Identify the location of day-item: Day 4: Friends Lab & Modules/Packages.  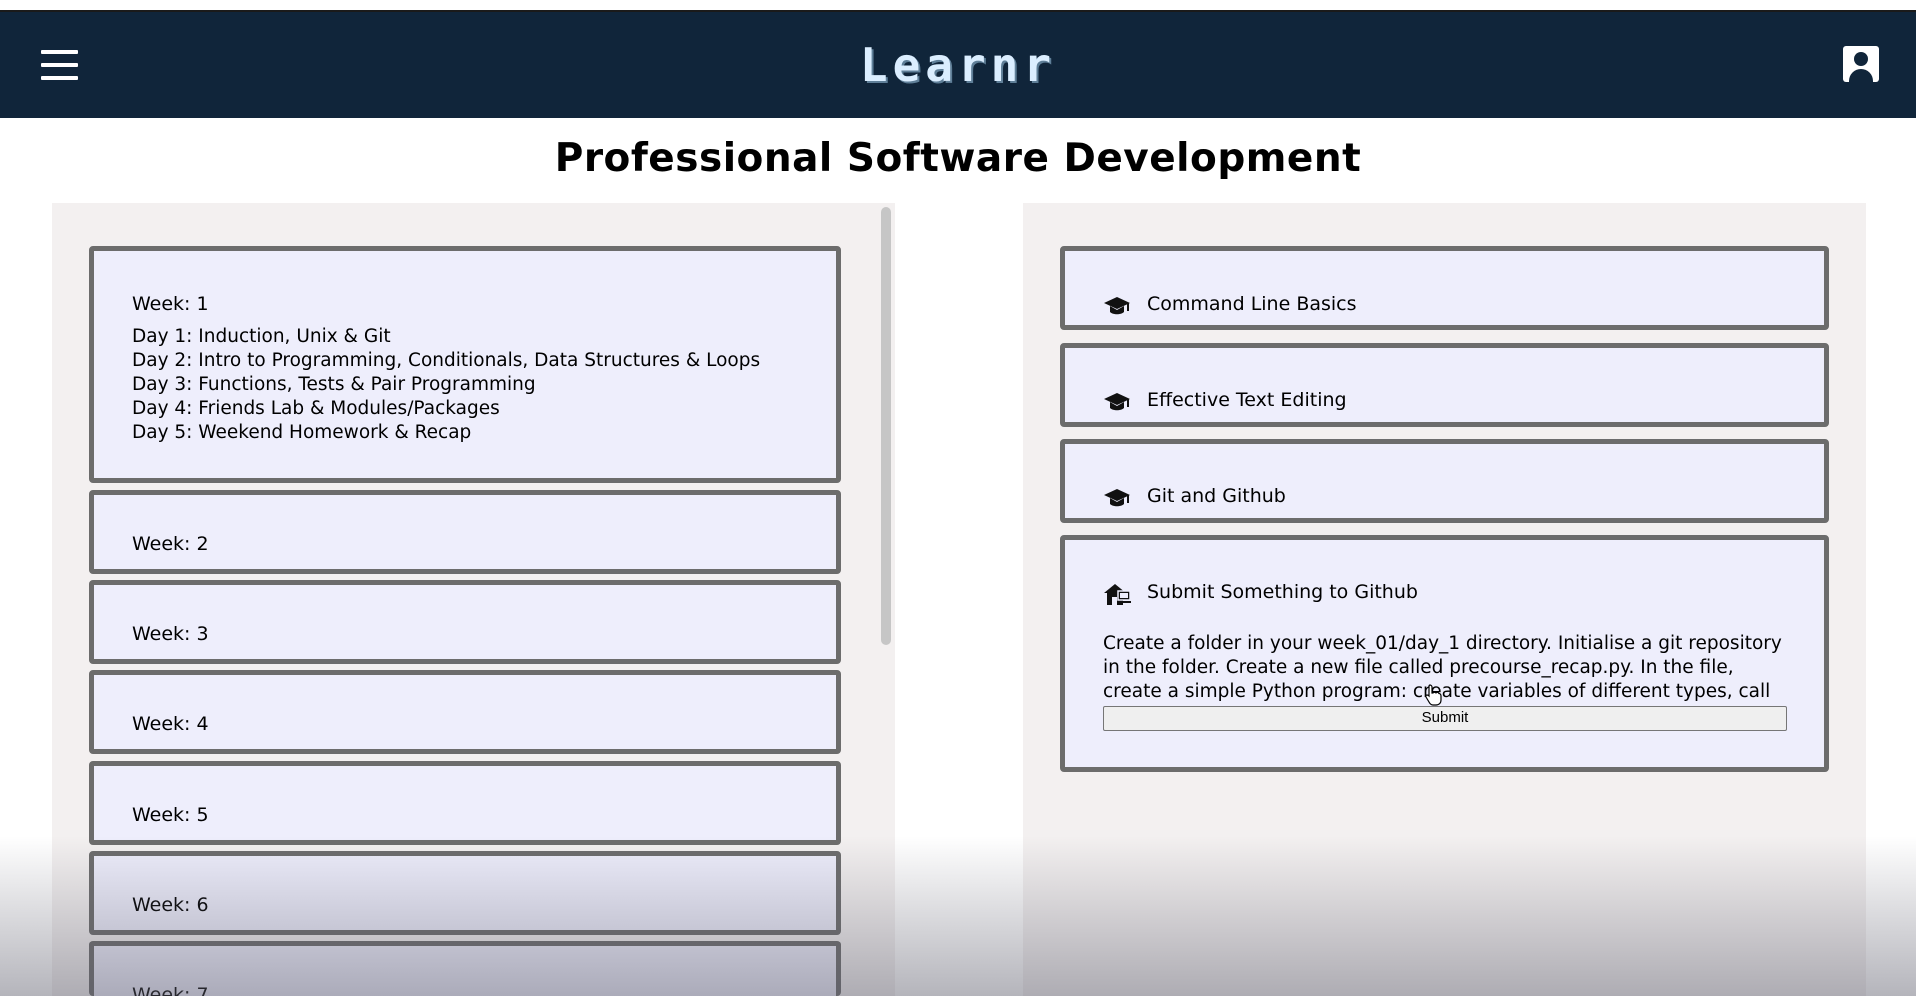
(446, 409).